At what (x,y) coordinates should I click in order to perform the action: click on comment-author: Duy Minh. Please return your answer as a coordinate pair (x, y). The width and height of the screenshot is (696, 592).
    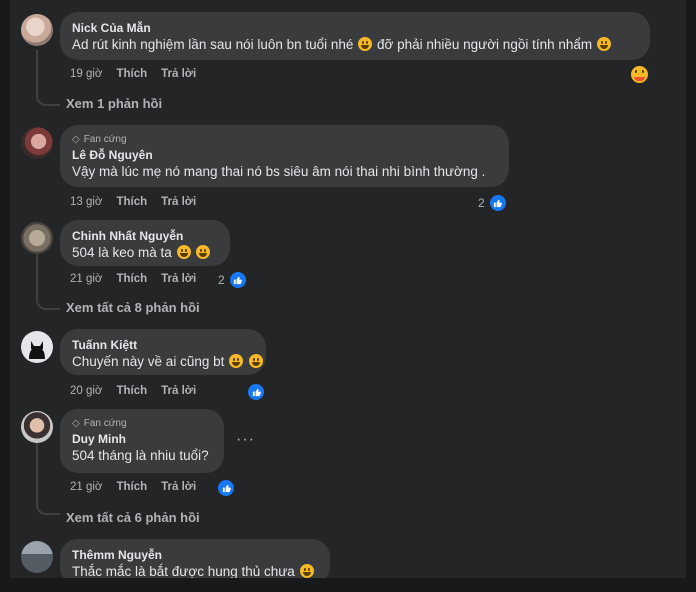
    Looking at the image, I should click on (142, 439).